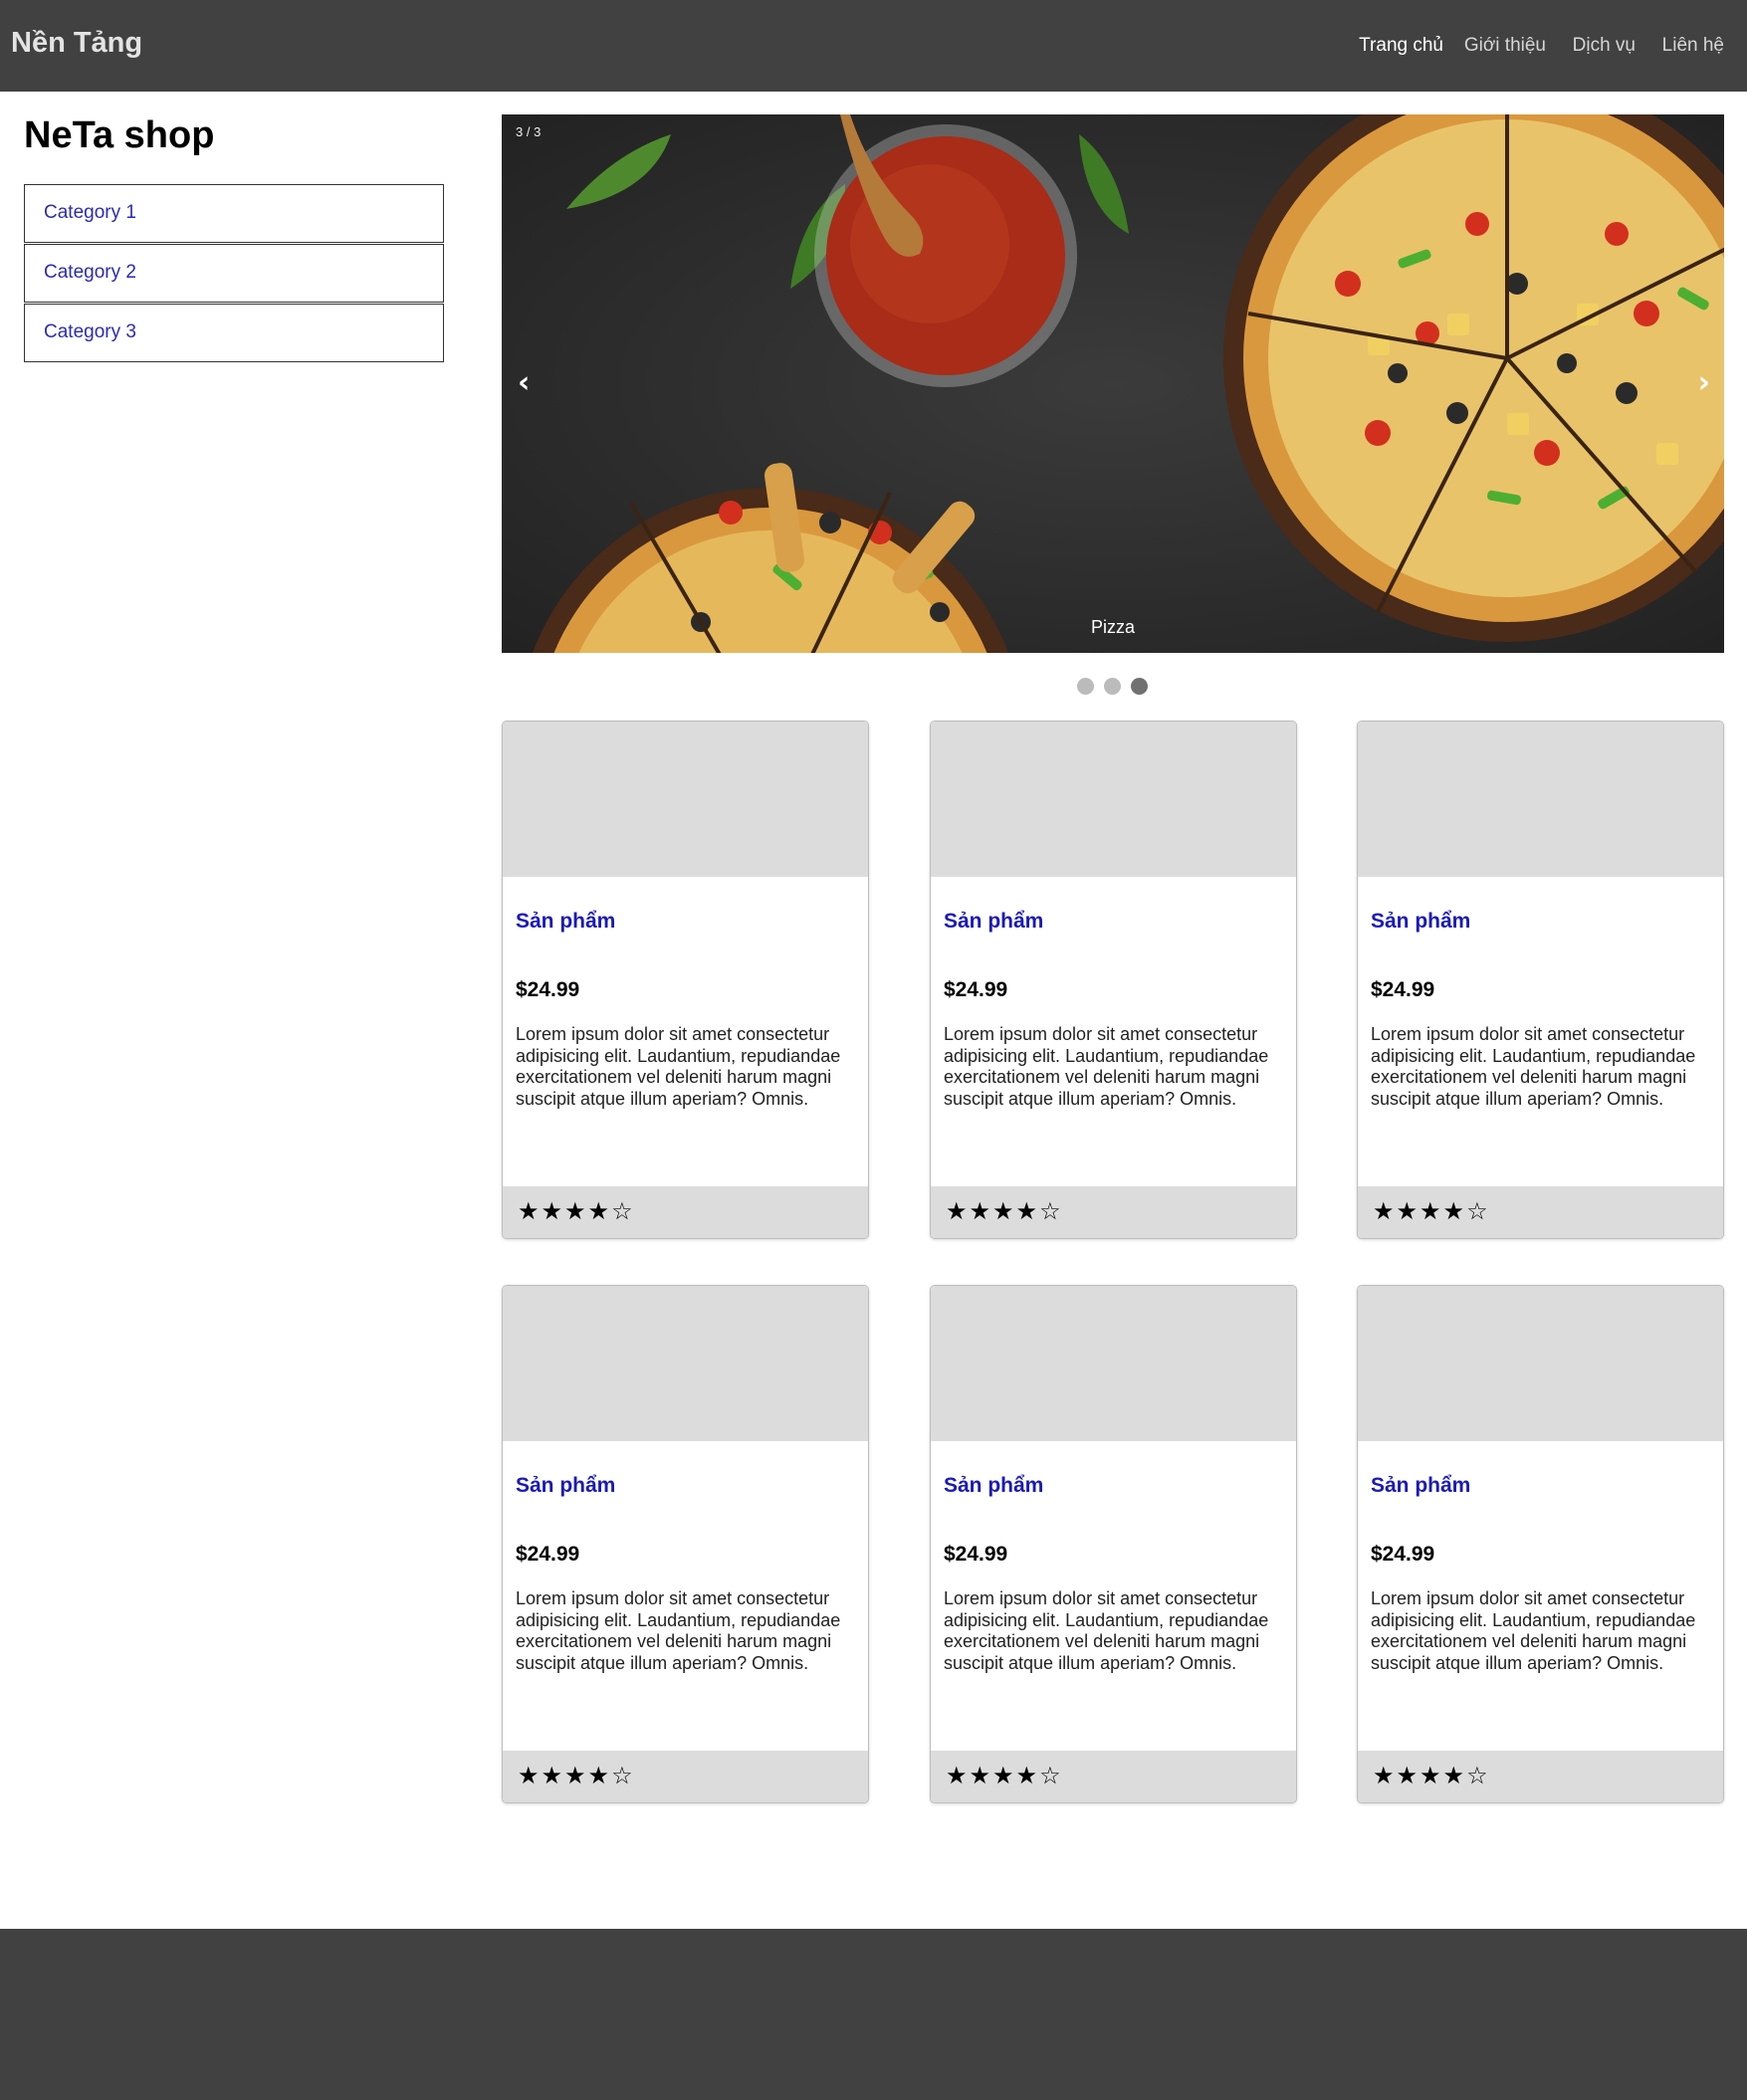 This screenshot has width=1747, height=2100. What do you see at coordinates (1505, 46) in the screenshot?
I see `nav-link-about: Giới thiệu` at bounding box center [1505, 46].